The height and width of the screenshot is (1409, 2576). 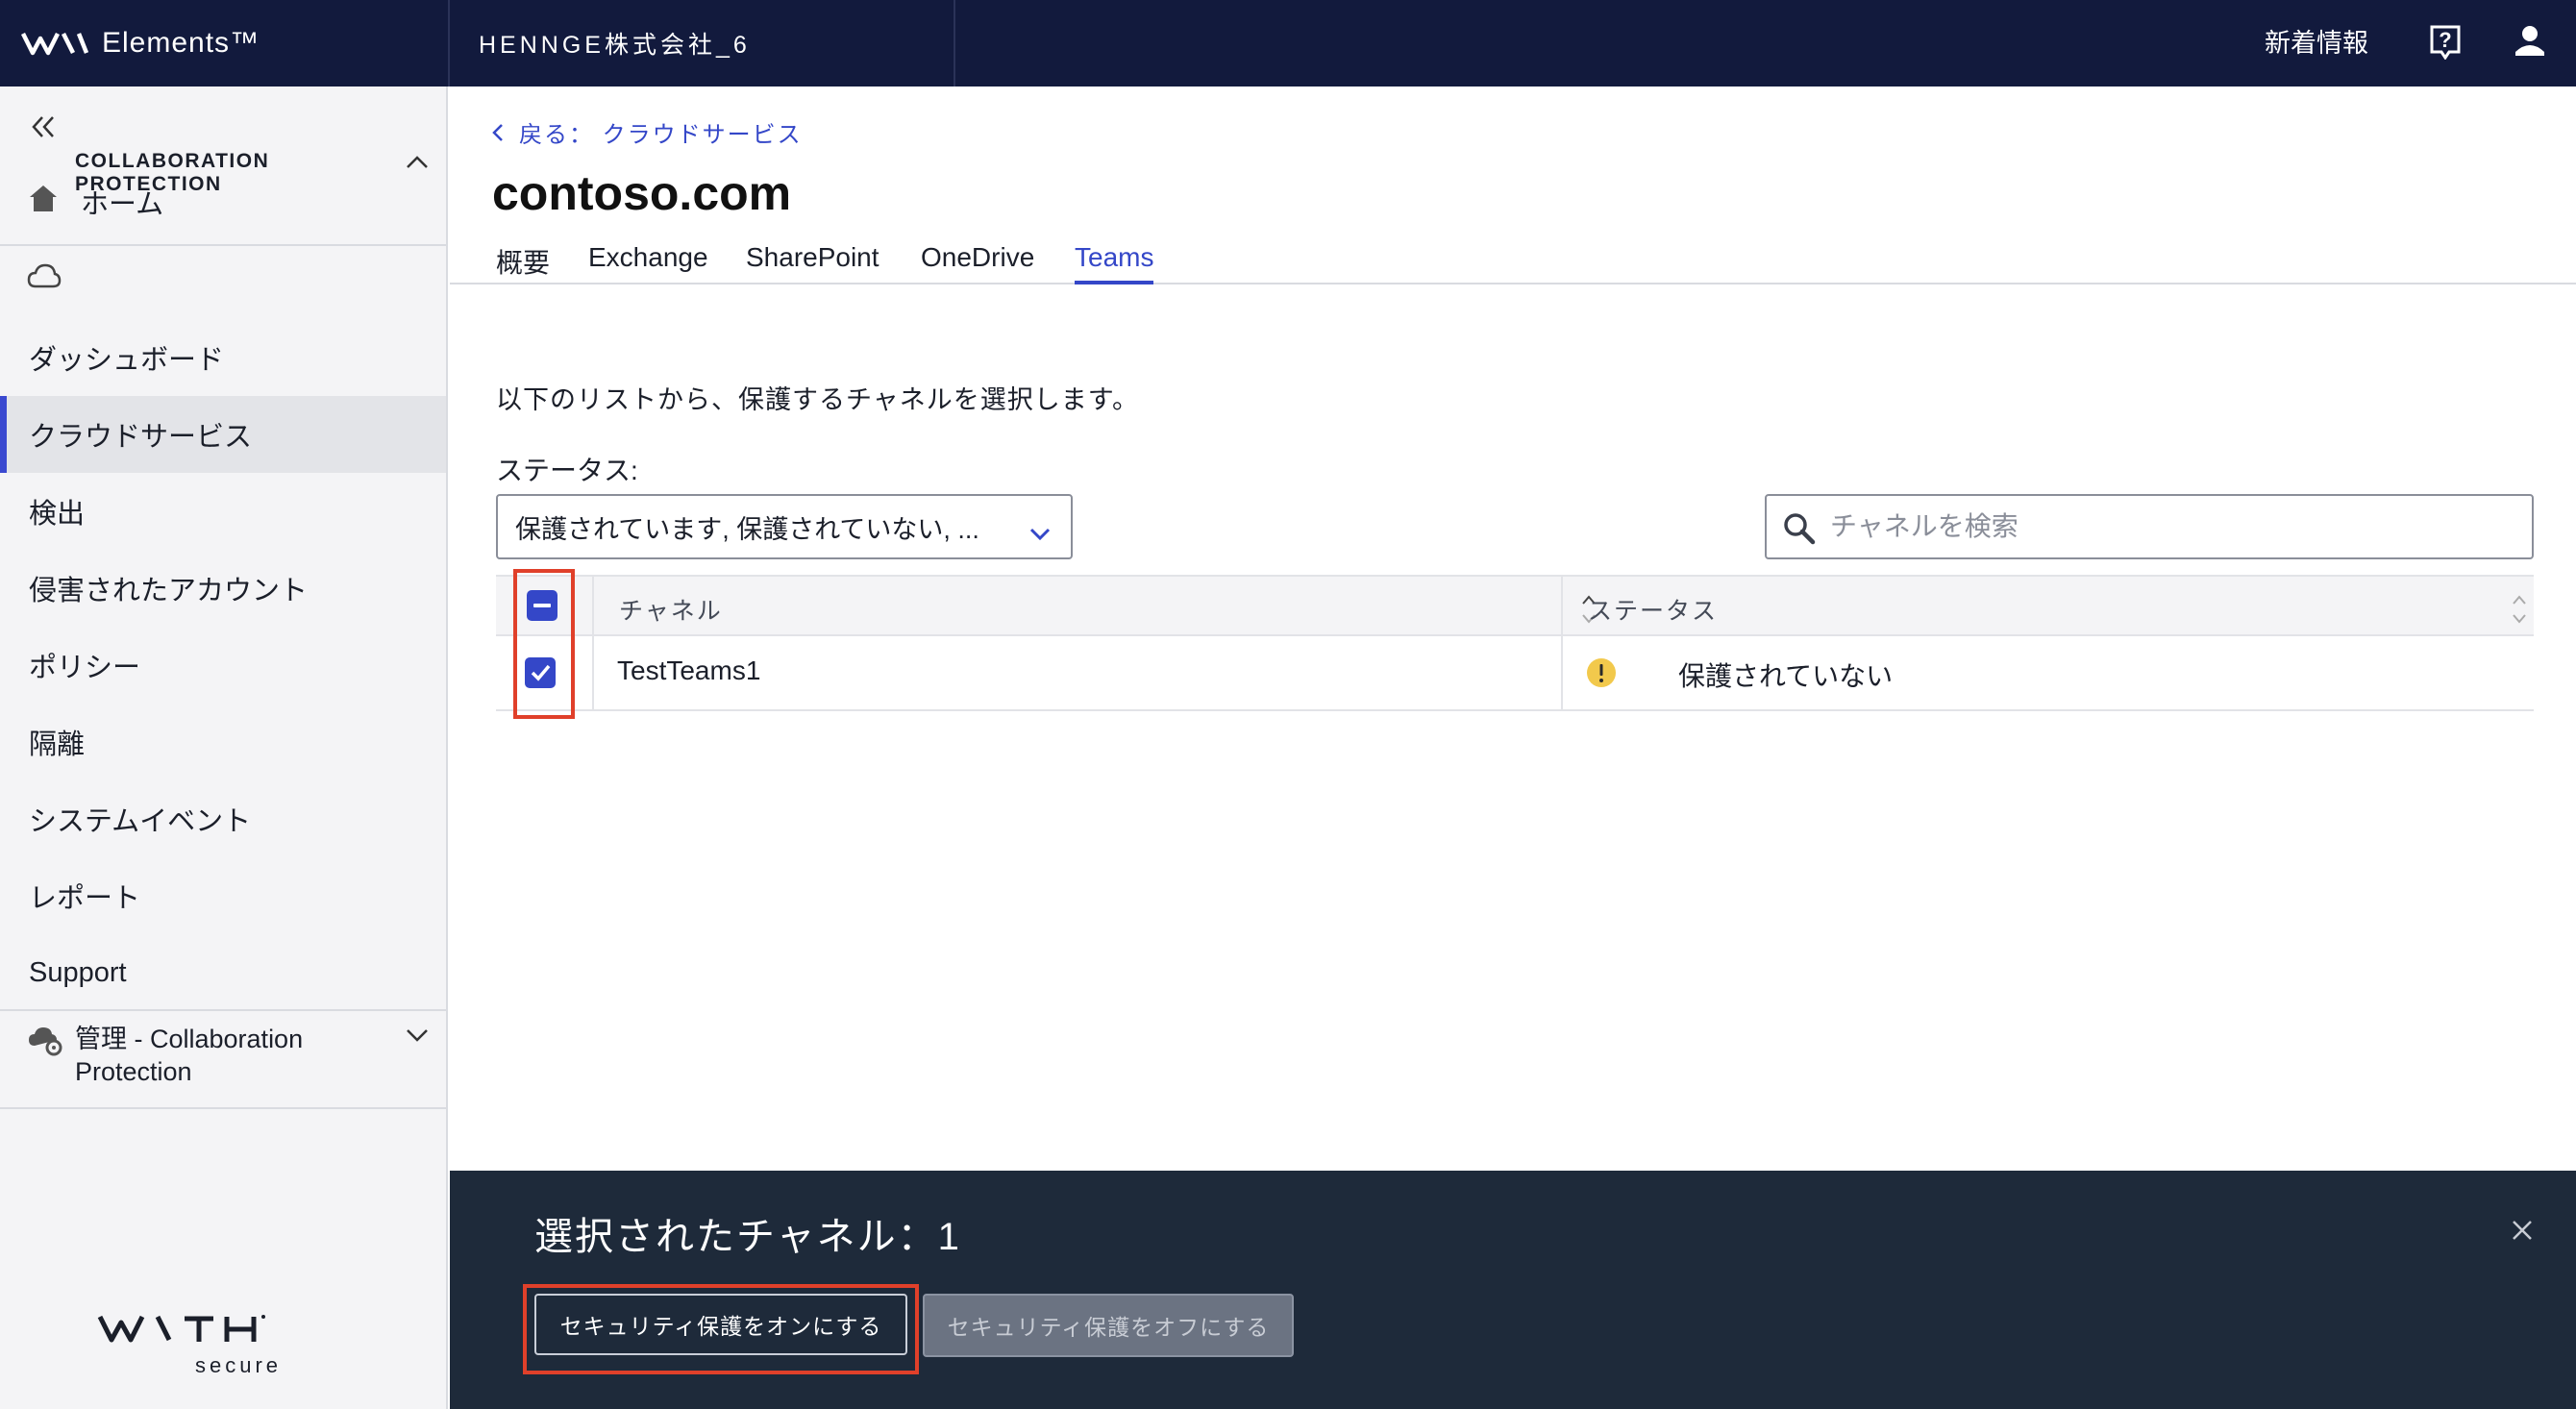 What do you see at coordinates (523, 260) in the screenshot?
I see `tab-overview: 概要` at bounding box center [523, 260].